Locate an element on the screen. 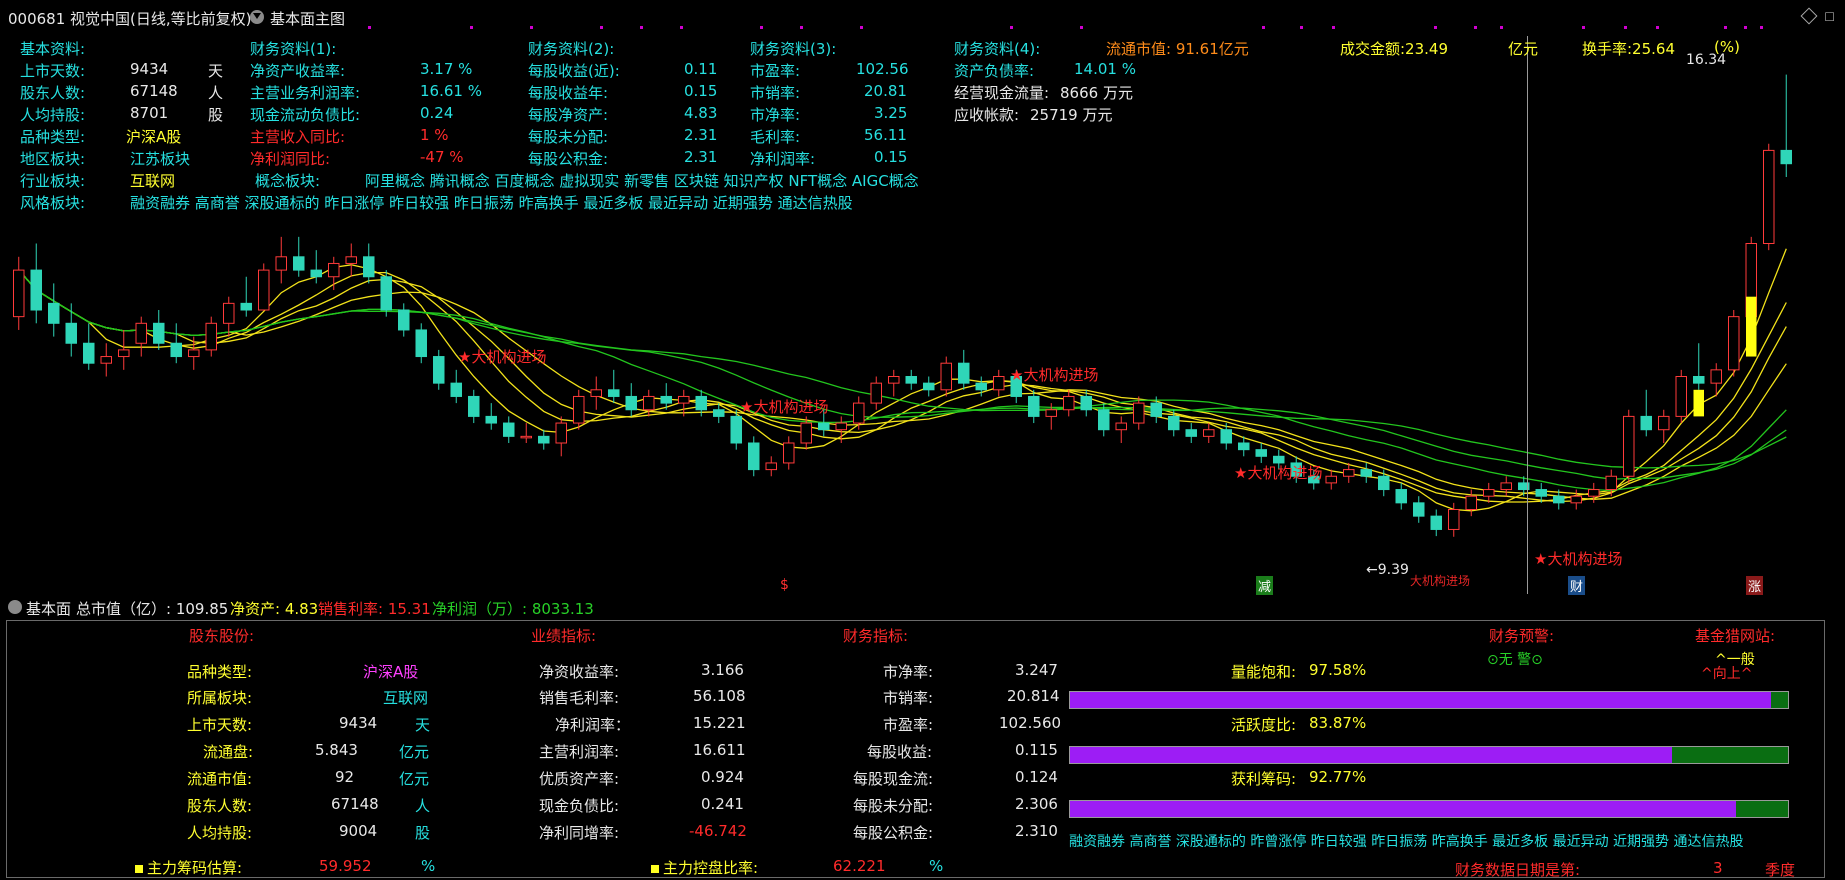 This screenshot has height=880, width=1845. warning-status: ⊙无 警⊙ is located at coordinates (1515, 660).